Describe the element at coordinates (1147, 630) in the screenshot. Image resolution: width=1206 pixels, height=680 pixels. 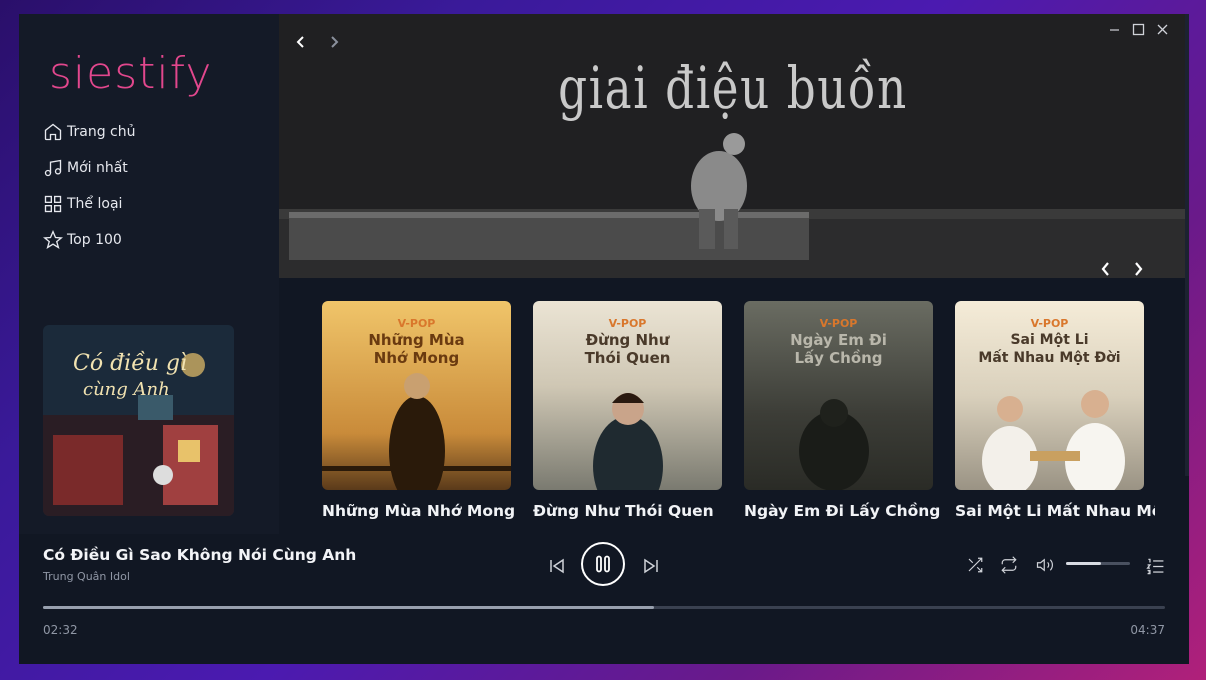
I see `total-time: 04:37` at that location.